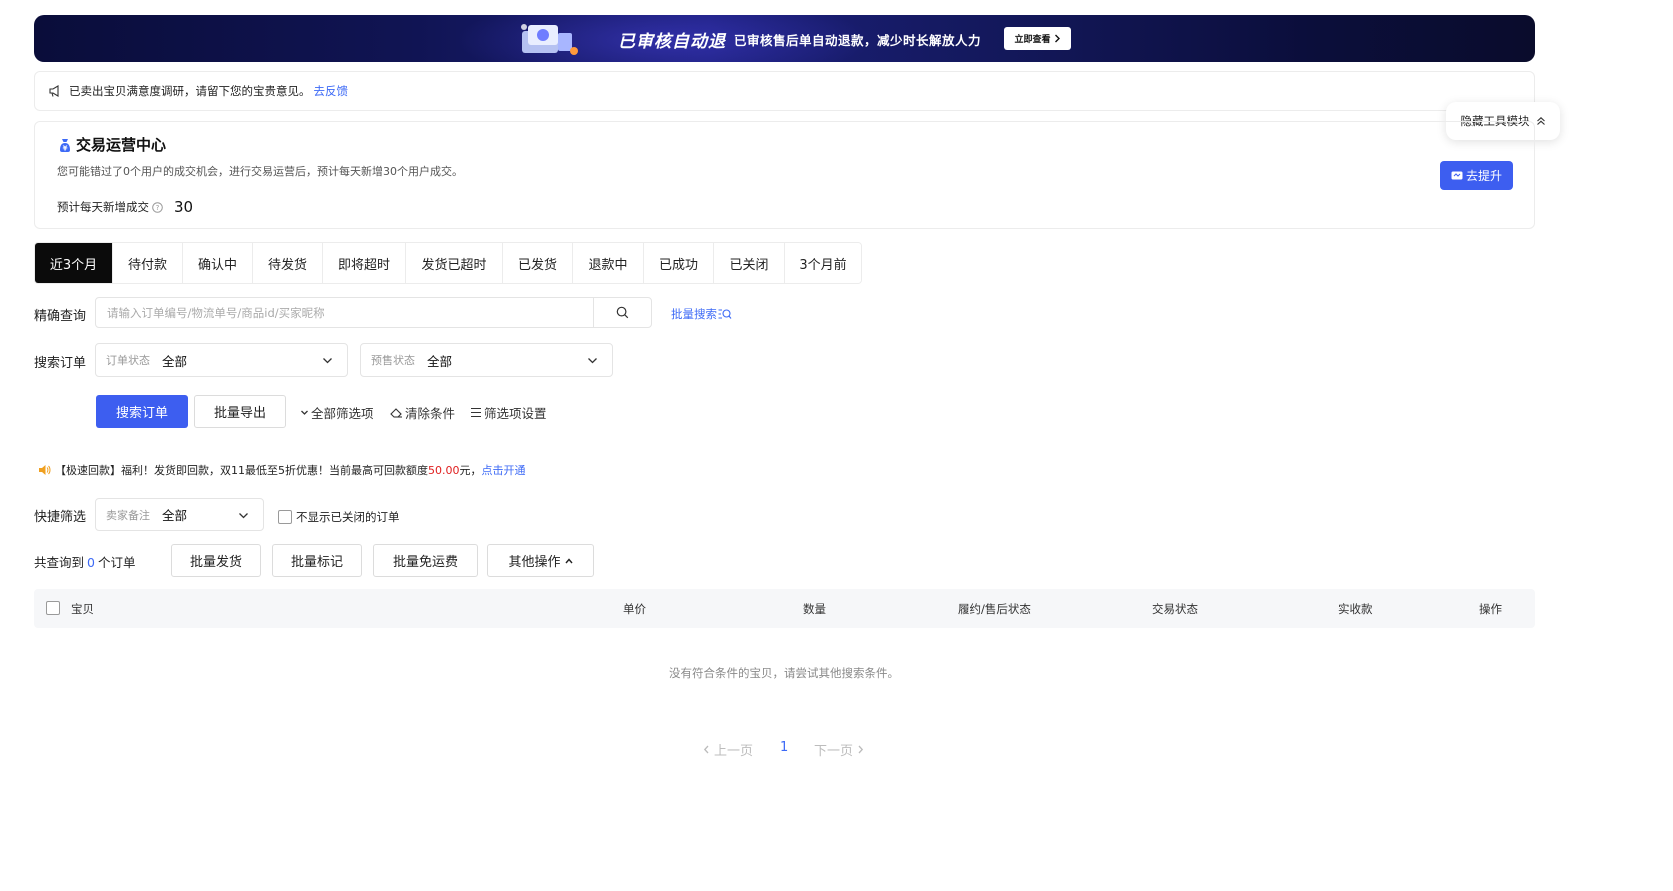  Describe the element at coordinates (858, 40) in the screenshot. I see `banner-subtitle: 已审核售后单自动退款，减少时长解放人力` at that location.